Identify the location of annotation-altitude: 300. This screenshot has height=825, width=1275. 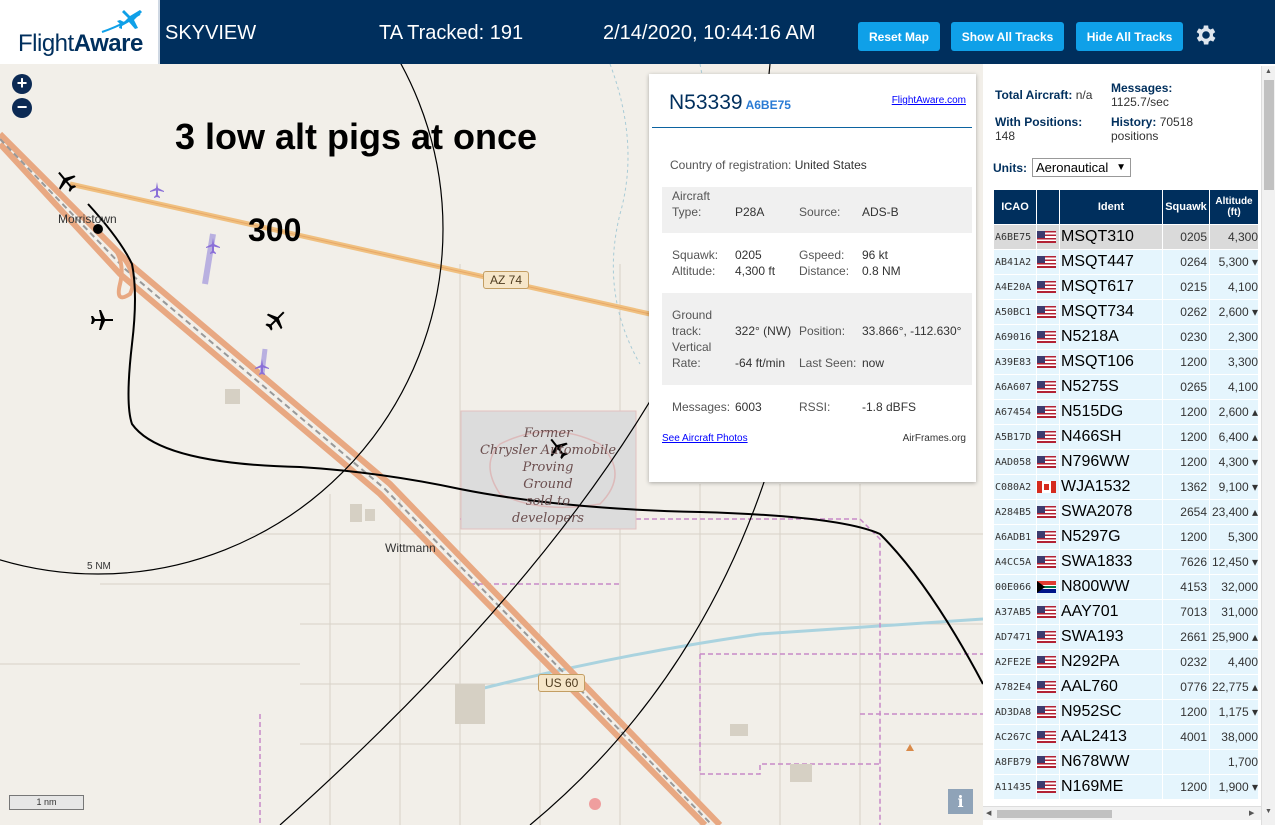
(275, 230).